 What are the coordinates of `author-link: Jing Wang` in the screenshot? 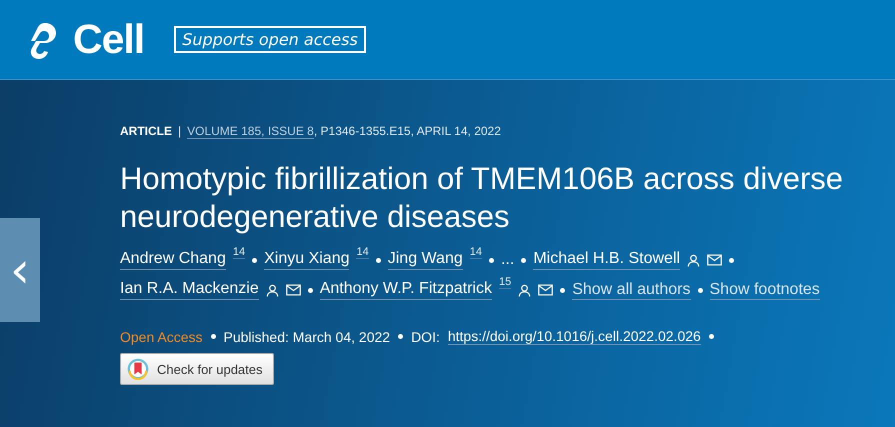 It's located at (425, 260).